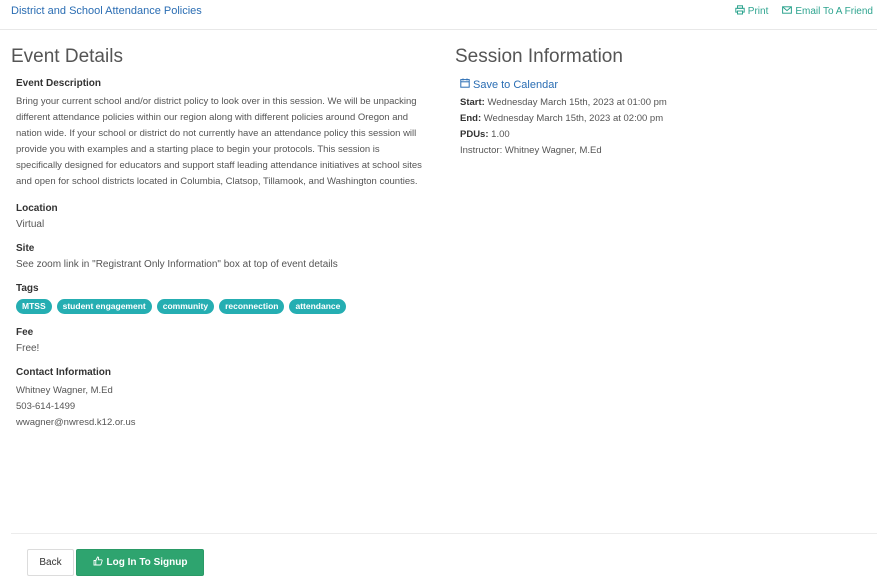 This screenshot has height=576, width=877. I want to click on site-label: Site, so click(25, 248).